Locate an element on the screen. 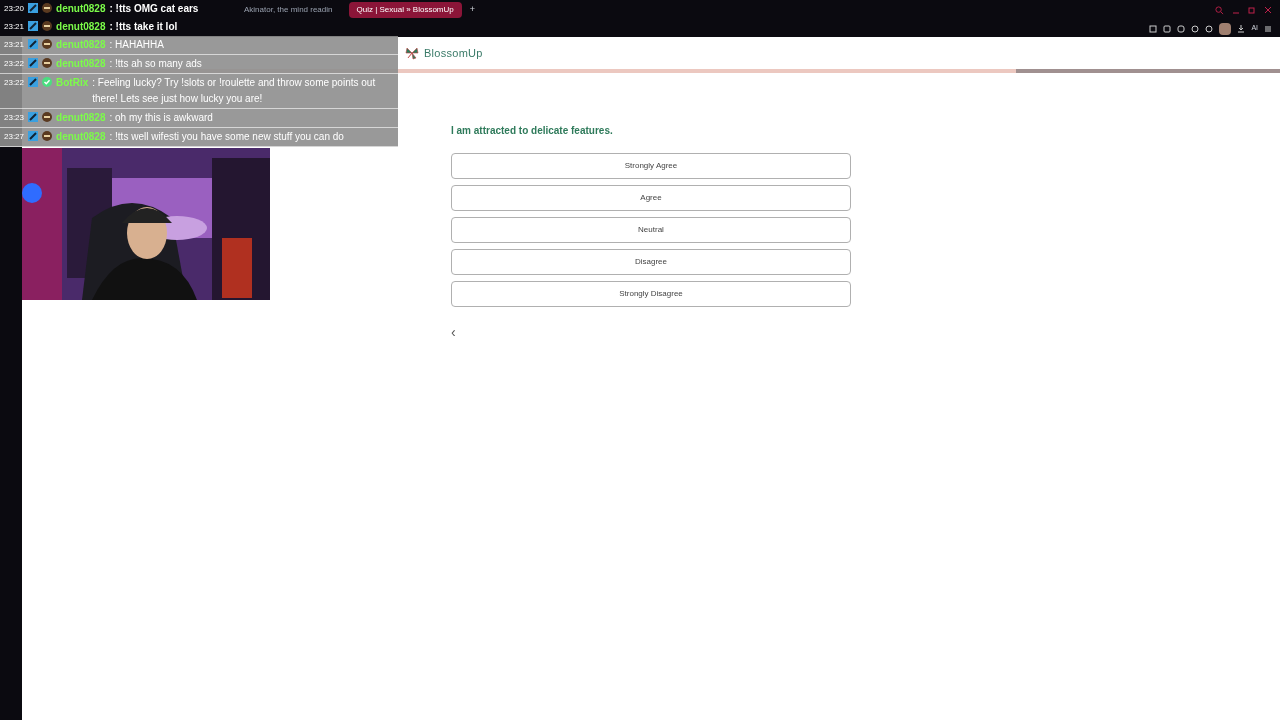 The image size is (1280, 720). close-icon is located at coordinates (1268, 10).